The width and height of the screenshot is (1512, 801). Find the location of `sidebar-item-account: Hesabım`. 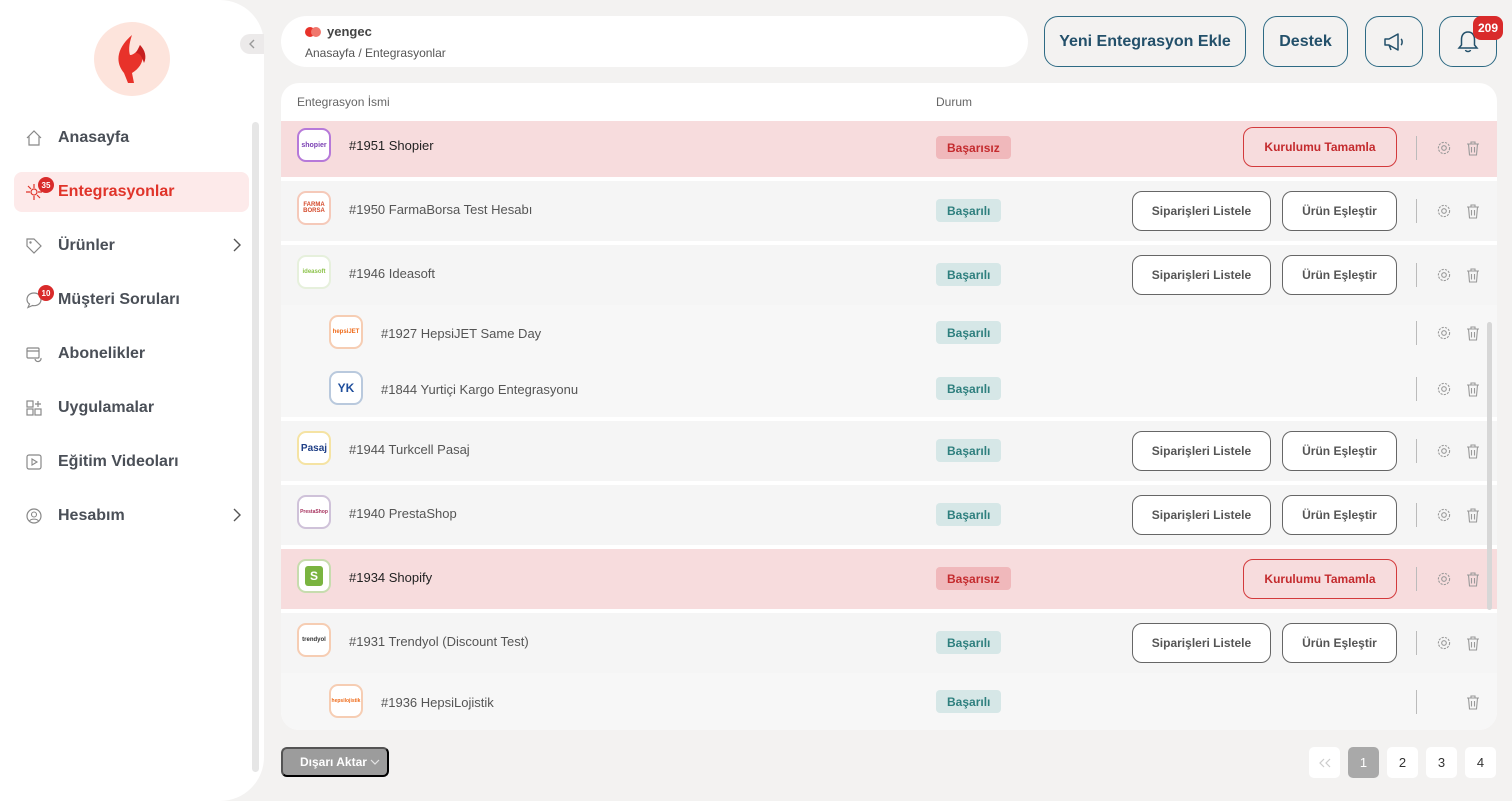

sidebar-item-account: Hesabım is located at coordinates (131, 516).